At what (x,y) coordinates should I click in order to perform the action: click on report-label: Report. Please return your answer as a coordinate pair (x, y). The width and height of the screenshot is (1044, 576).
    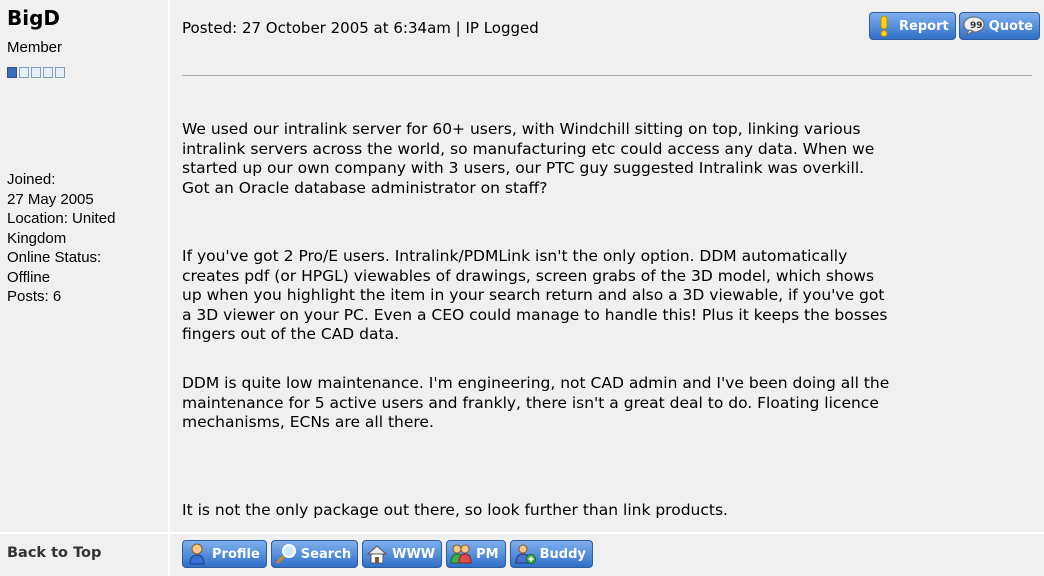
    Looking at the image, I should click on (924, 26).